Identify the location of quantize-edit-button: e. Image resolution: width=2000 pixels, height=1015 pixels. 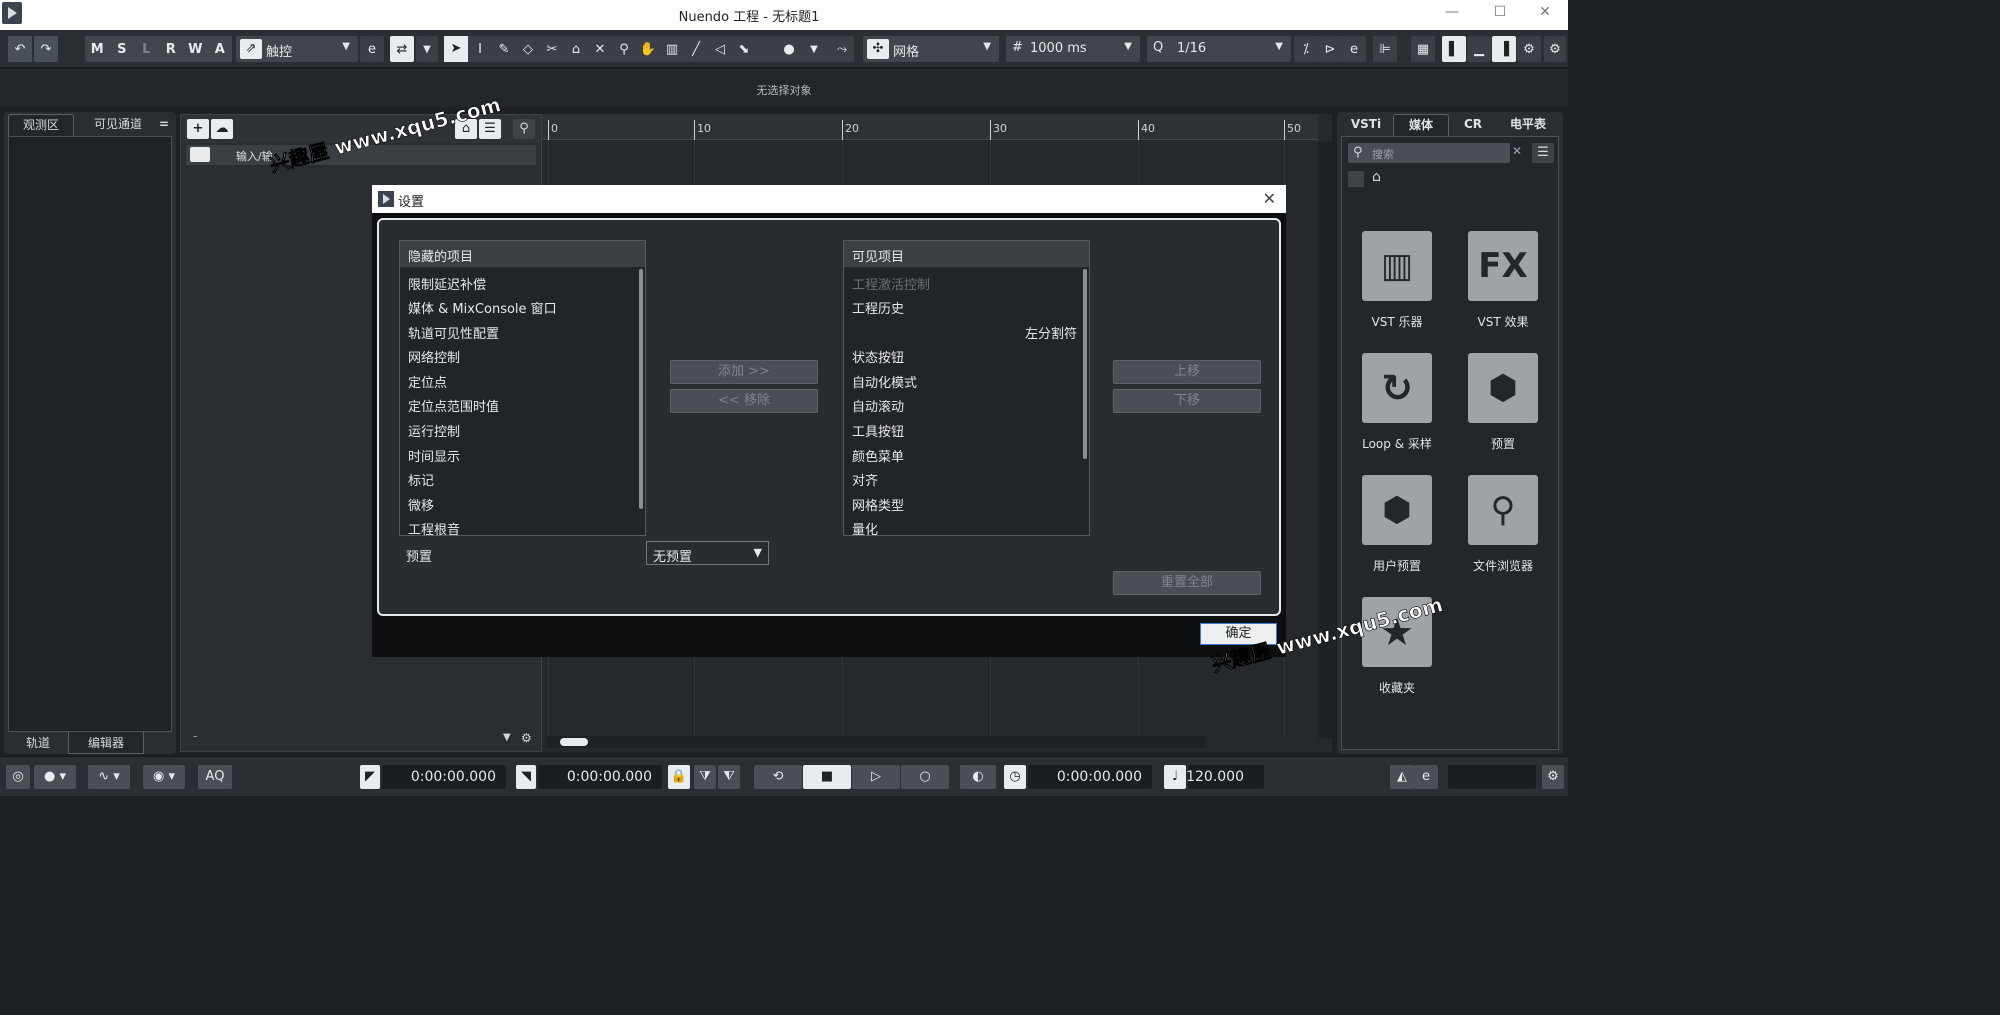
(1354, 49).